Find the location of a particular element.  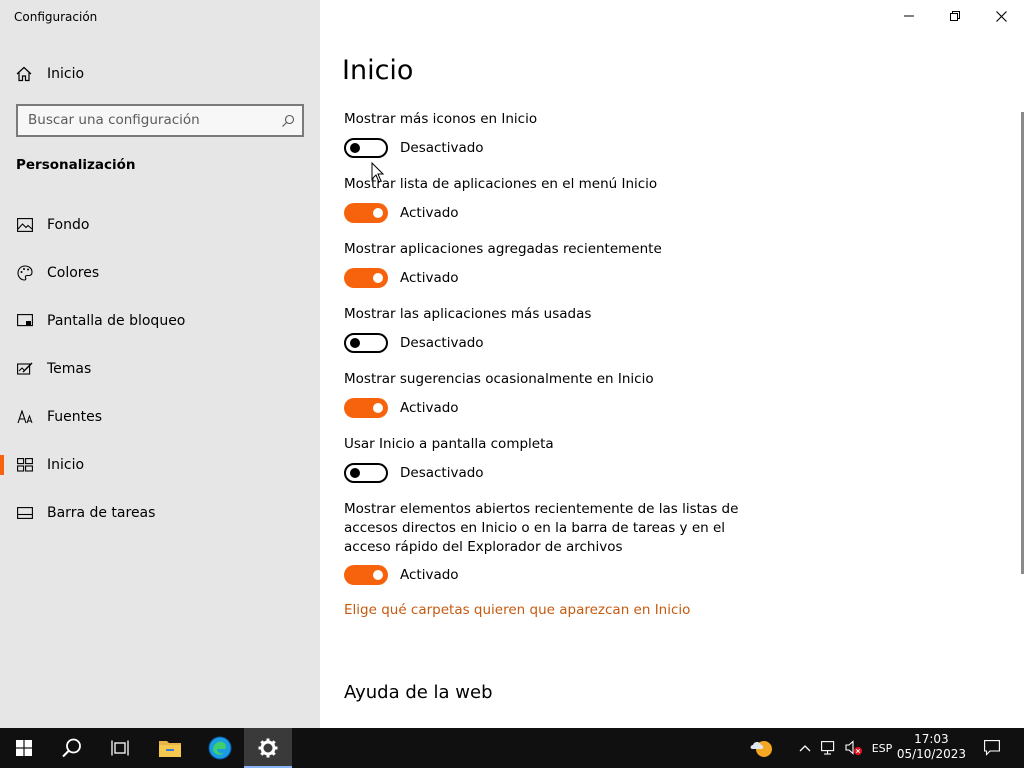

show-hidden-icons-button is located at coordinates (805, 748).